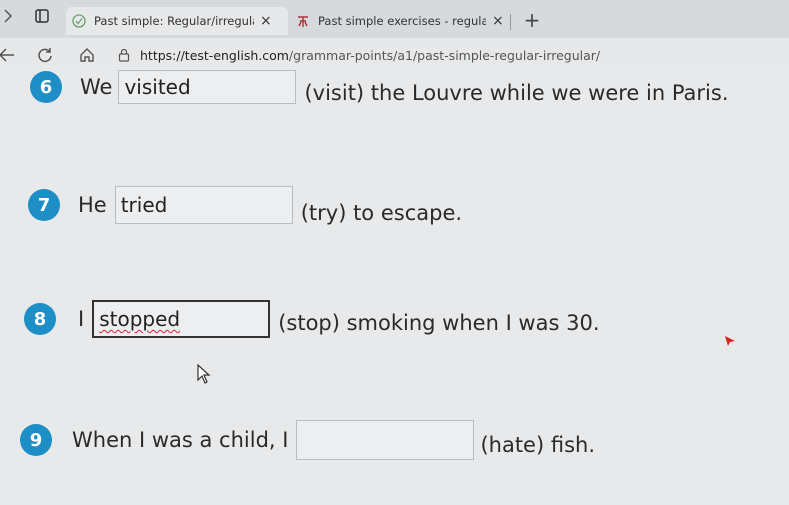 This screenshot has height=505, width=789. Describe the element at coordinates (204, 374) in the screenshot. I see `mouse-cursor-icon` at that location.